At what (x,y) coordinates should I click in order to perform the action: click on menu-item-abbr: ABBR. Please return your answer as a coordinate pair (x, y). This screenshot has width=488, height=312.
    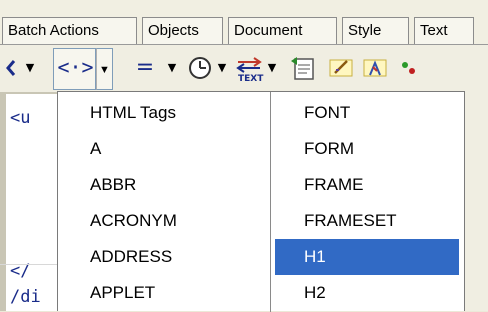
    Looking at the image, I should click on (113, 185).